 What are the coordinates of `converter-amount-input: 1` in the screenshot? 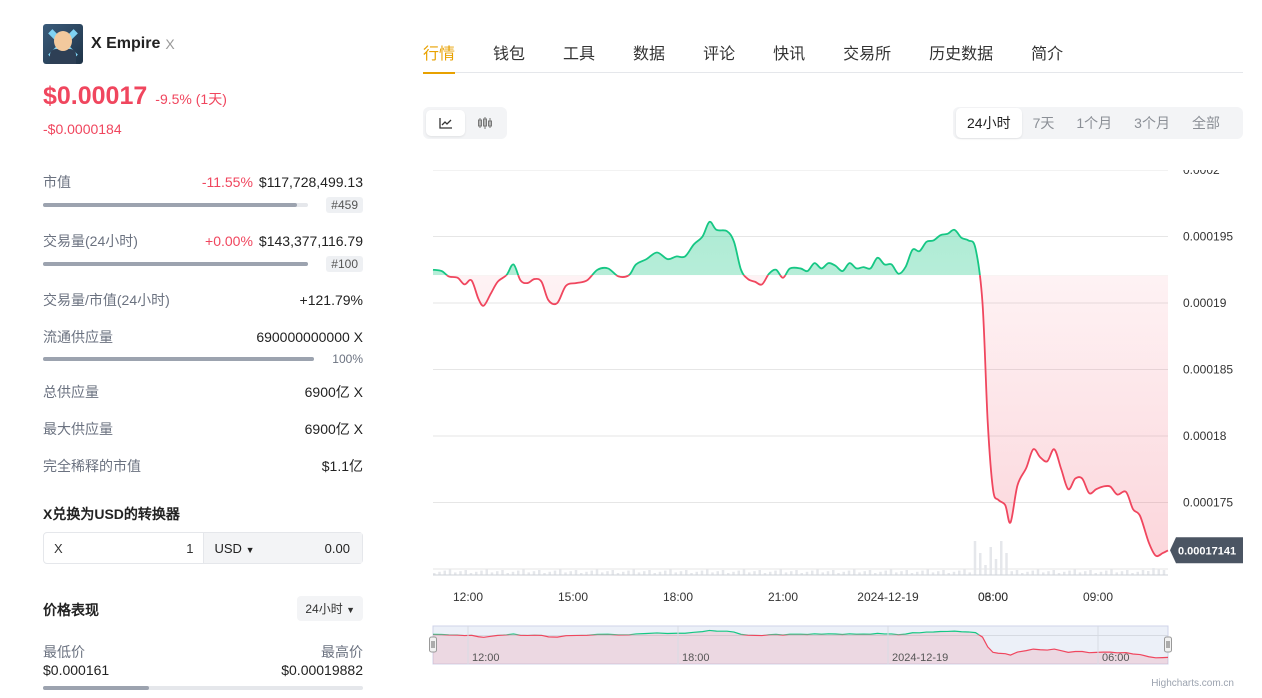 It's located at (154, 548).